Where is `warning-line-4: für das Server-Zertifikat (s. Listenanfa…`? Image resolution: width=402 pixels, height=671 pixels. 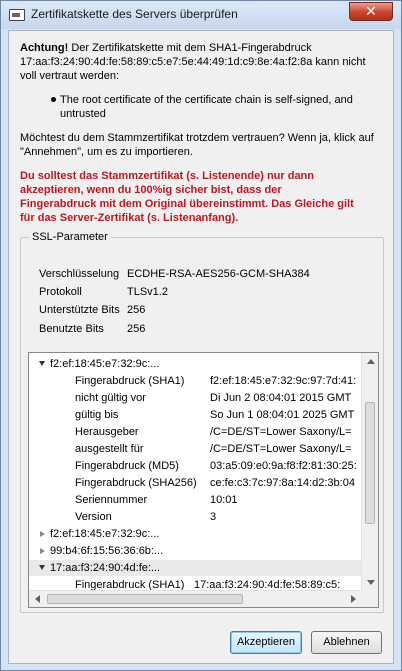
warning-line-4: für das Server-Zertifikat (s. Listenanfa… is located at coordinates (129, 218).